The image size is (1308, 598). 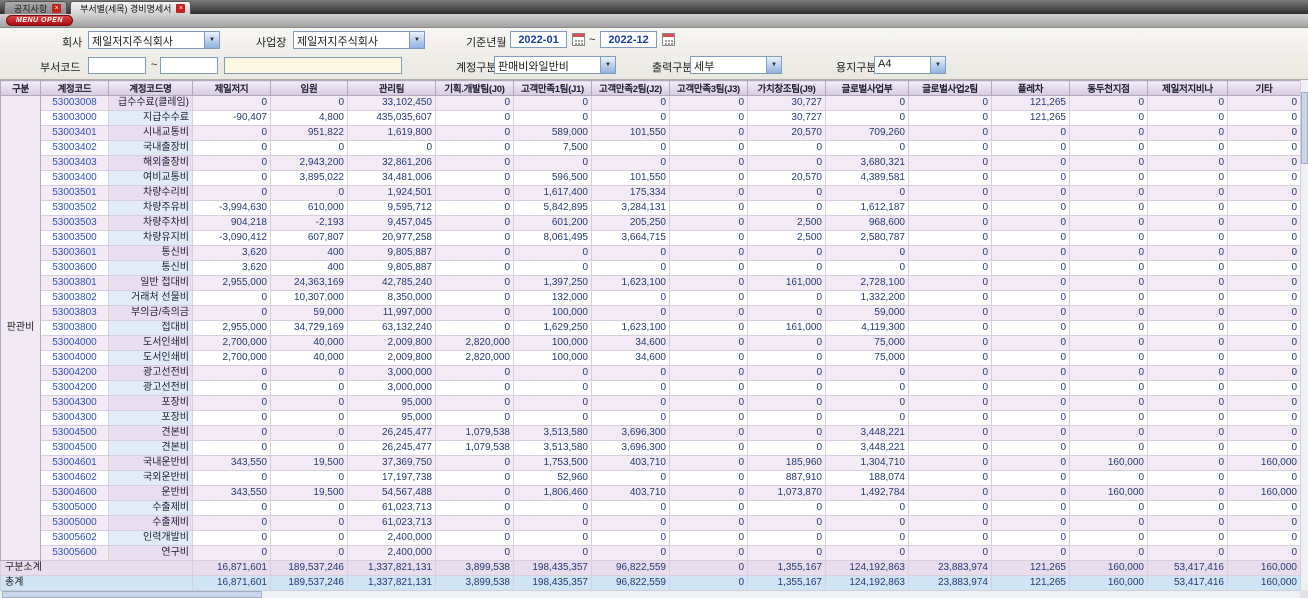 What do you see at coordinates (309, 268) in the screenshot?
I see `amount-cell: 400` at bounding box center [309, 268].